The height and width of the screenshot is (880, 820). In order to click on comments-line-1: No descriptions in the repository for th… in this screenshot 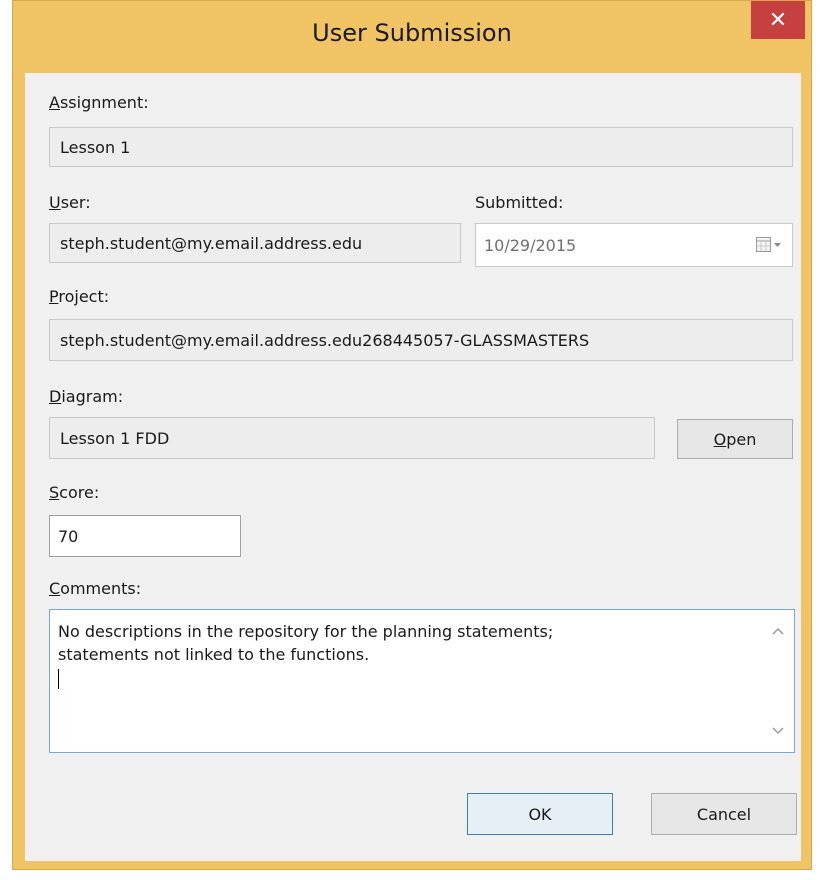, I will do `click(306, 631)`.